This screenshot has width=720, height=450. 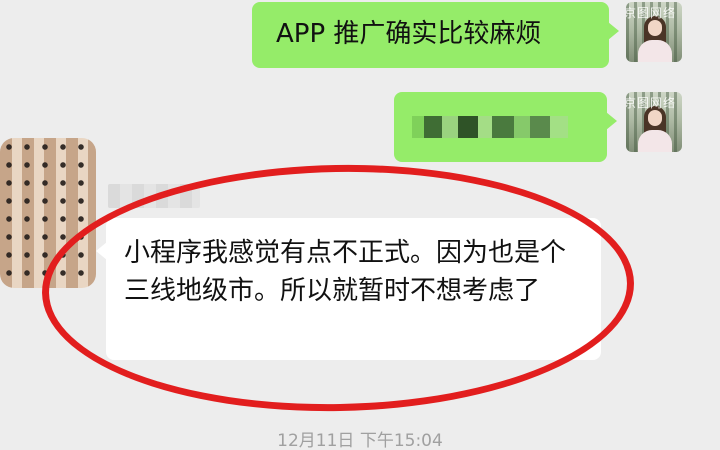 I want to click on my-message-bubble: APP 推广确实比较麻烦, so click(x=435, y=35).